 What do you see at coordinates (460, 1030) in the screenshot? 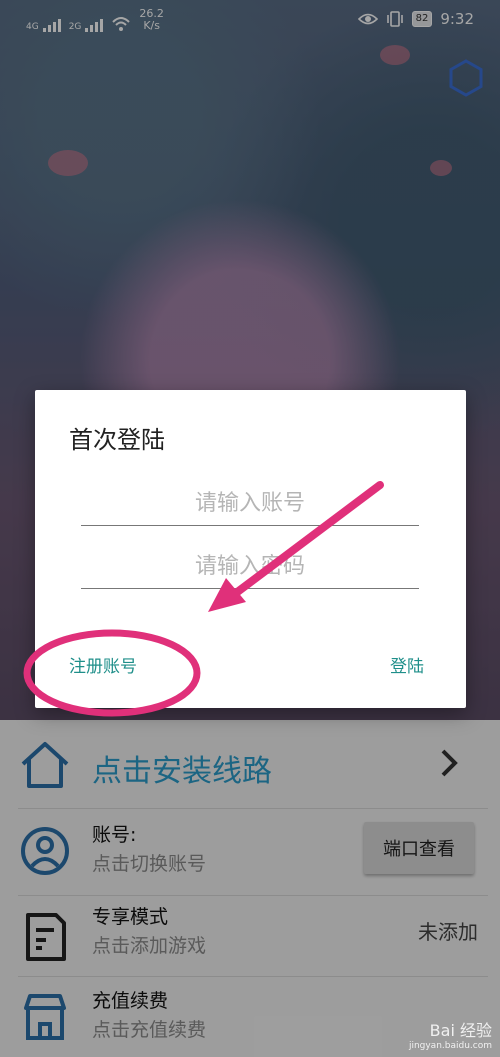
I see `watermark-main: Bai 经验` at bounding box center [460, 1030].